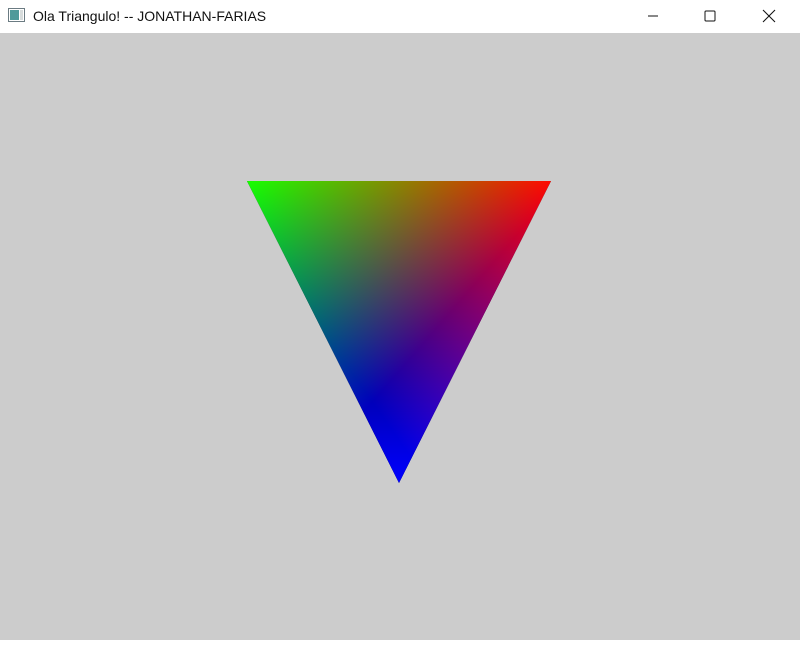 Image resolution: width=800 pixels, height=645 pixels. Describe the element at coordinates (150, 16) in the screenshot. I see `window-title: Ola Triangulo! -- JONATHAN-FARIAS` at that location.